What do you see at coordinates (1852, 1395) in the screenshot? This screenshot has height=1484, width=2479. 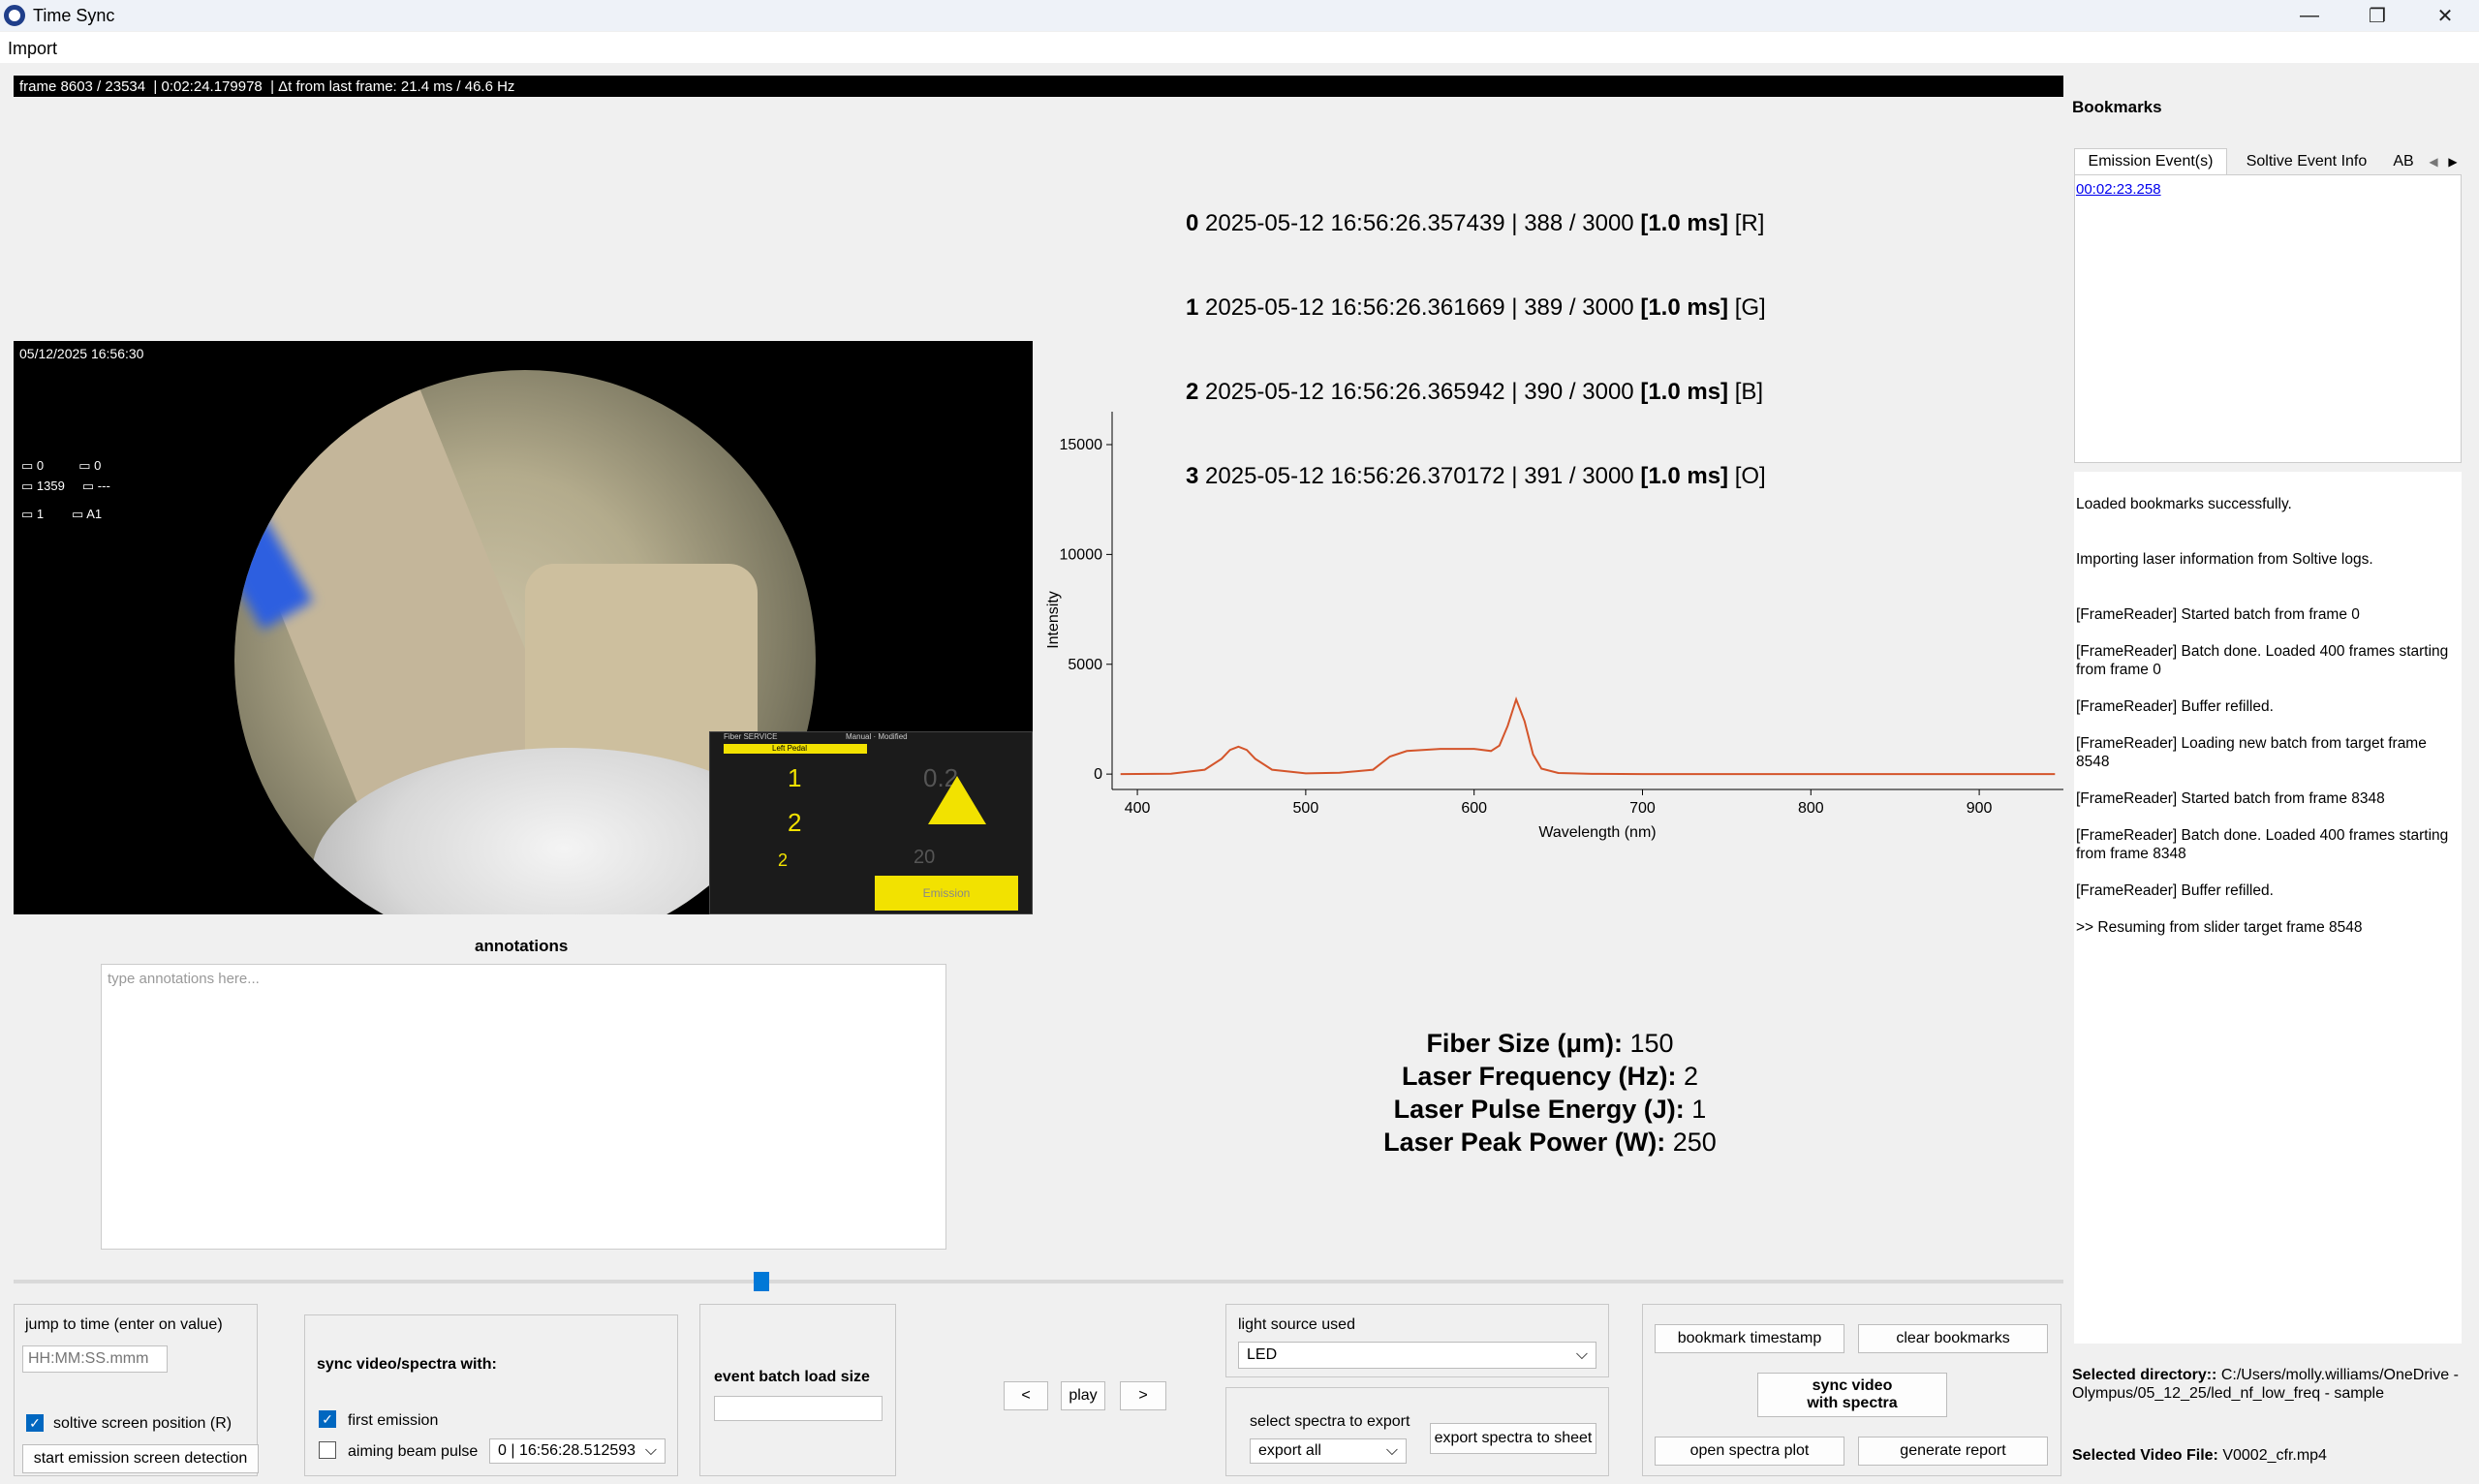 I see `sync-video-button: sync video with spectra` at bounding box center [1852, 1395].